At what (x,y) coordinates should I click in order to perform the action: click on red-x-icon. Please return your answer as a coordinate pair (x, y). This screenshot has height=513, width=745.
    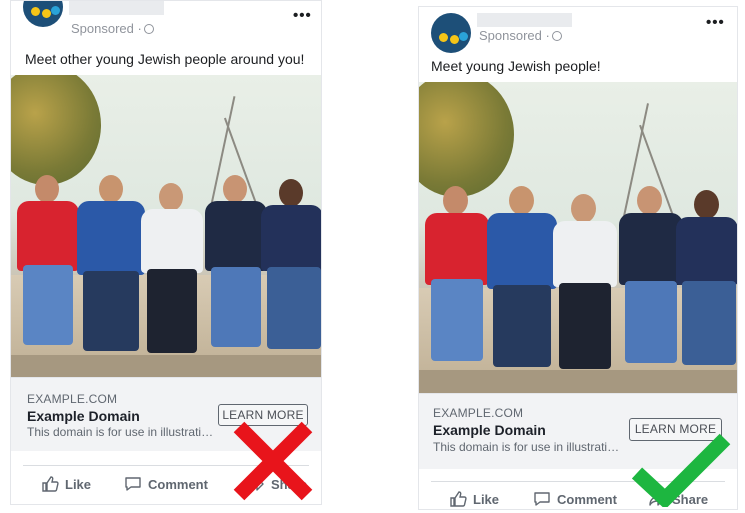
    Looking at the image, I should click on (273, 461).